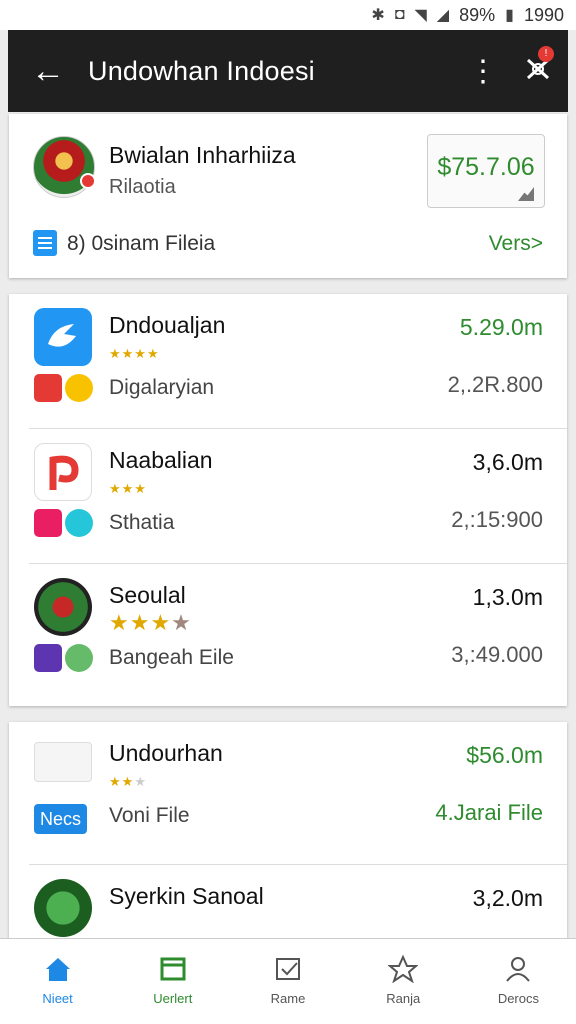 The height and width of the screenshot is (1024, 576). Describe the element at coordinates (546, 53) in the screenshot. I see `notification-badge: !` at that location.